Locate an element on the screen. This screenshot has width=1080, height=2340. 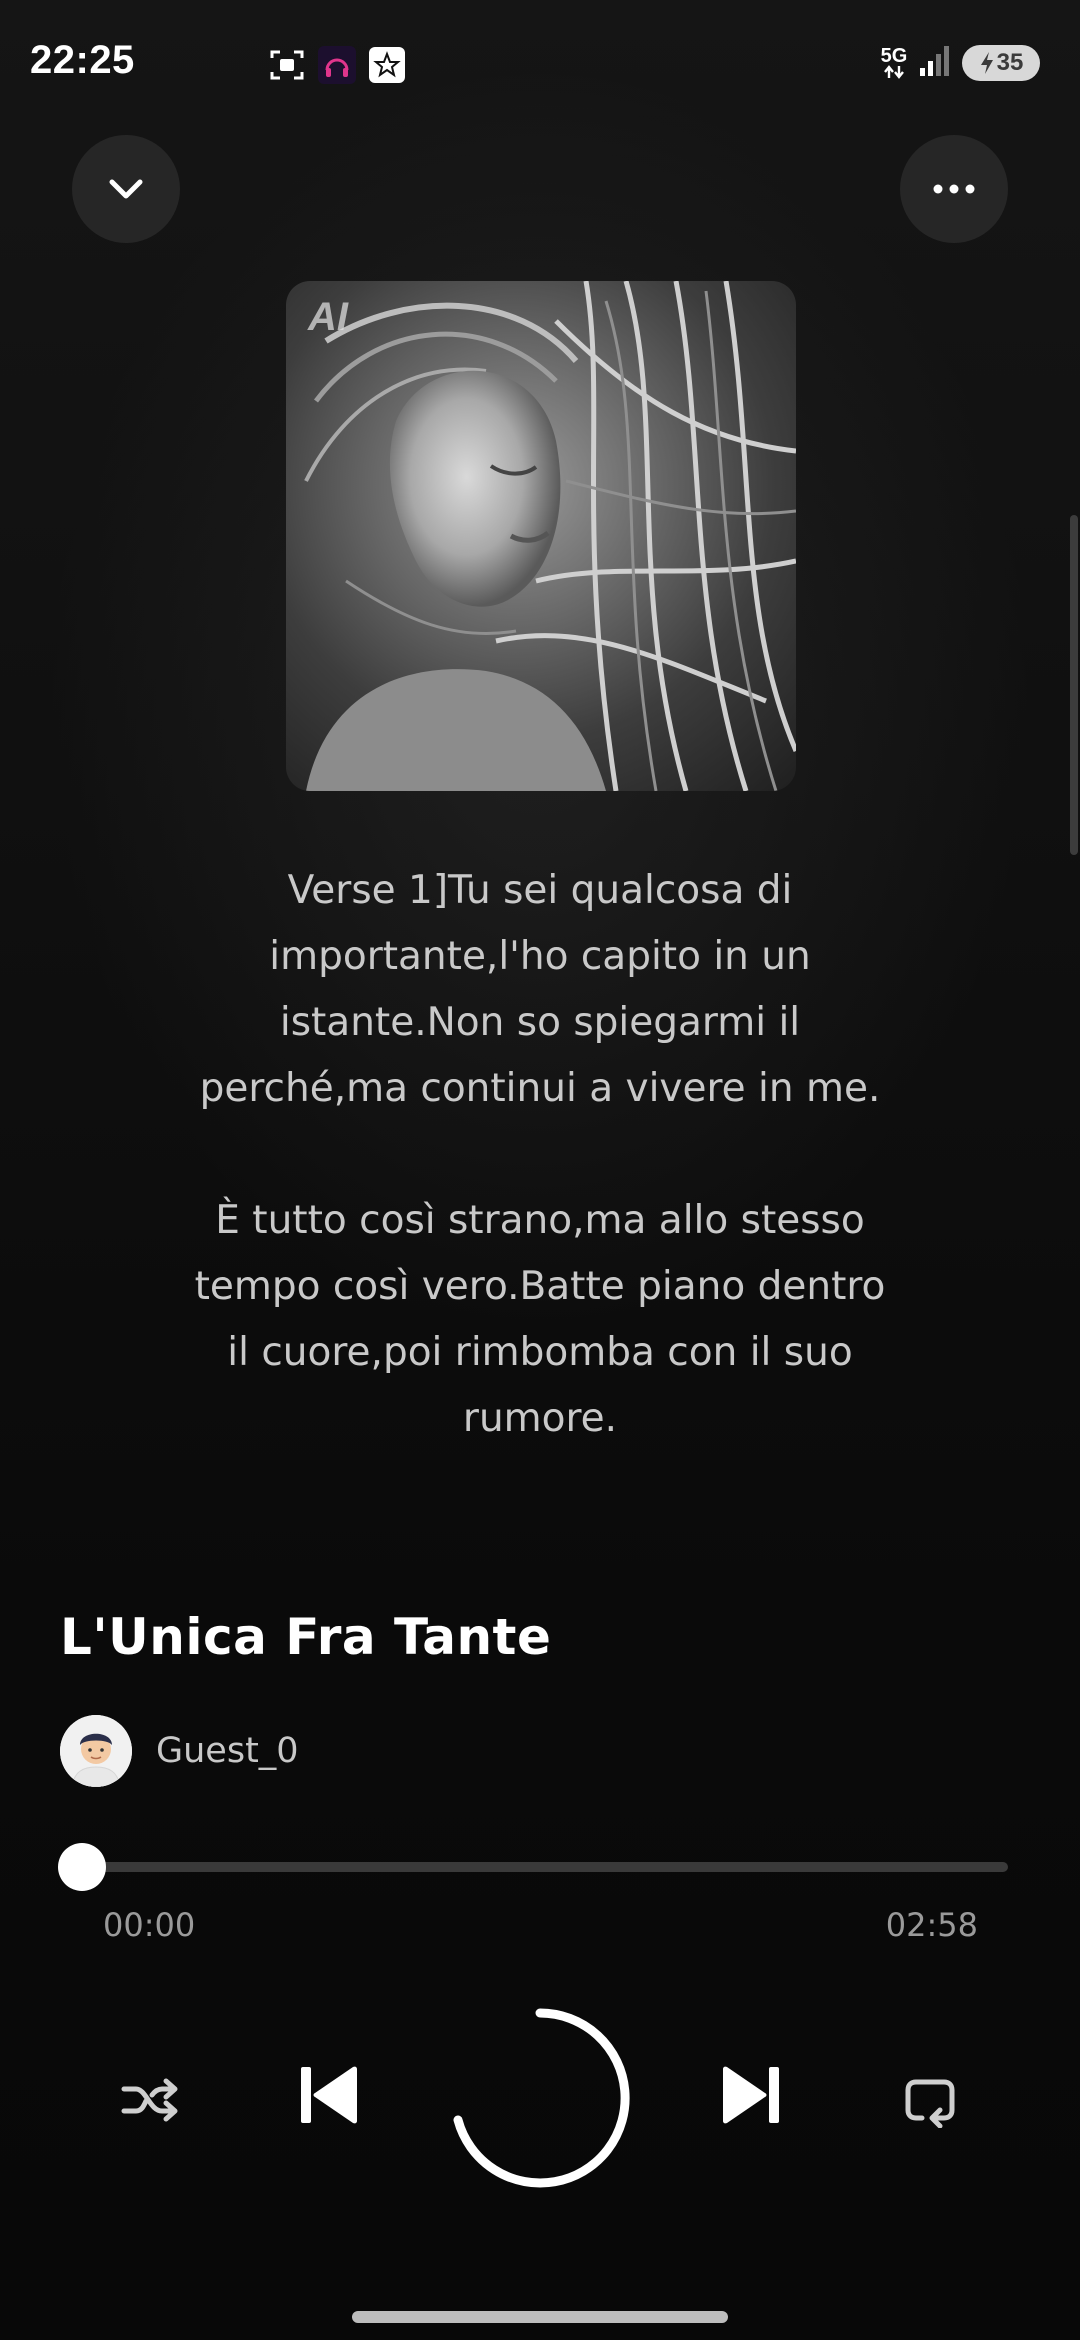
repeat-icon is located at coordinates (930, 2103).